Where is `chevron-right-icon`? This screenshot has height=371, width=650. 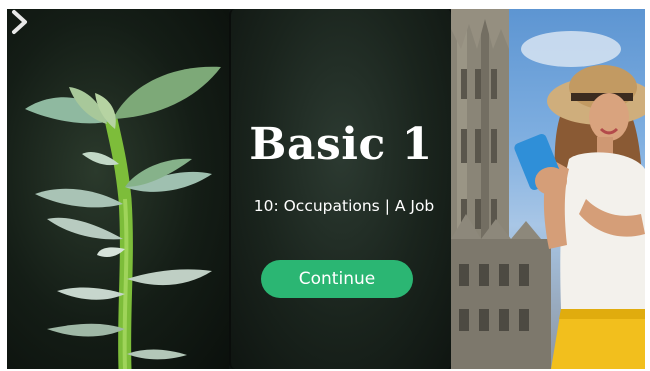
chevron-right-icon is located at coordinates (20, 22).